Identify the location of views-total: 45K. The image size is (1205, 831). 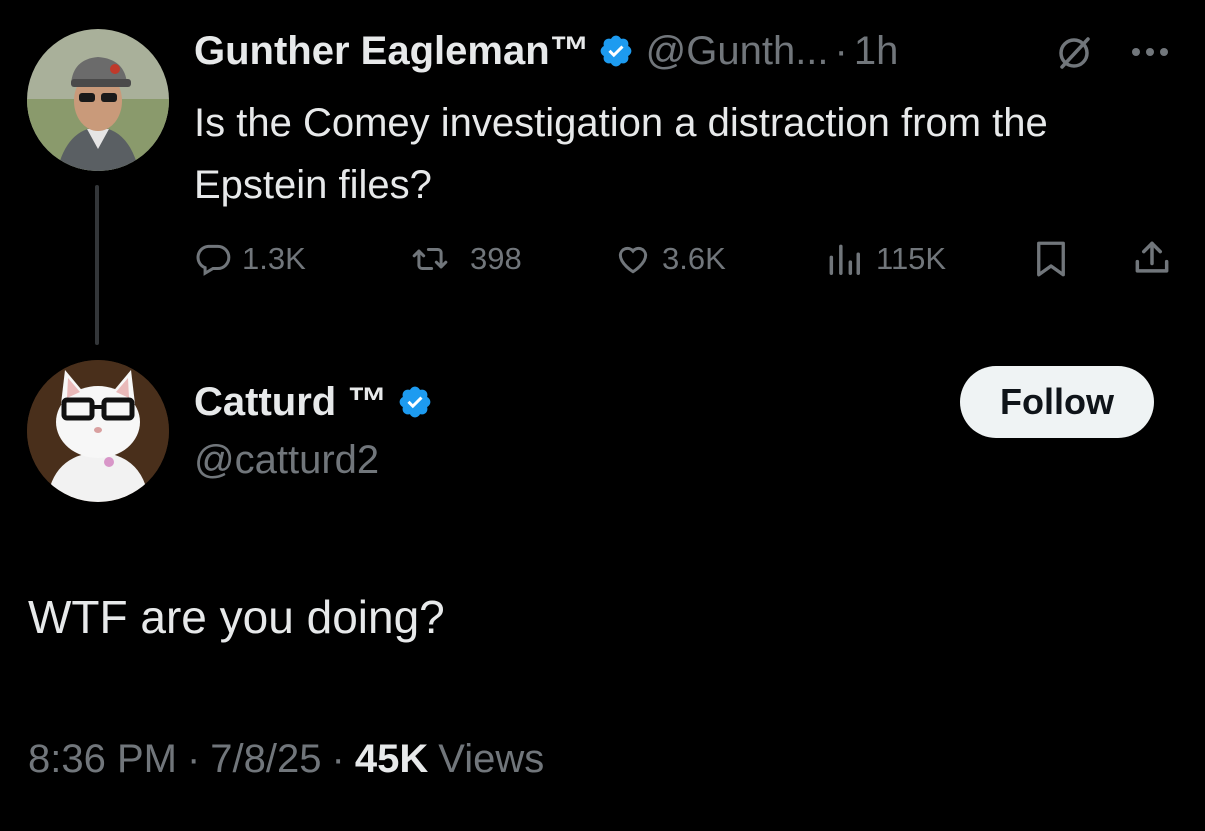
(391, 758).